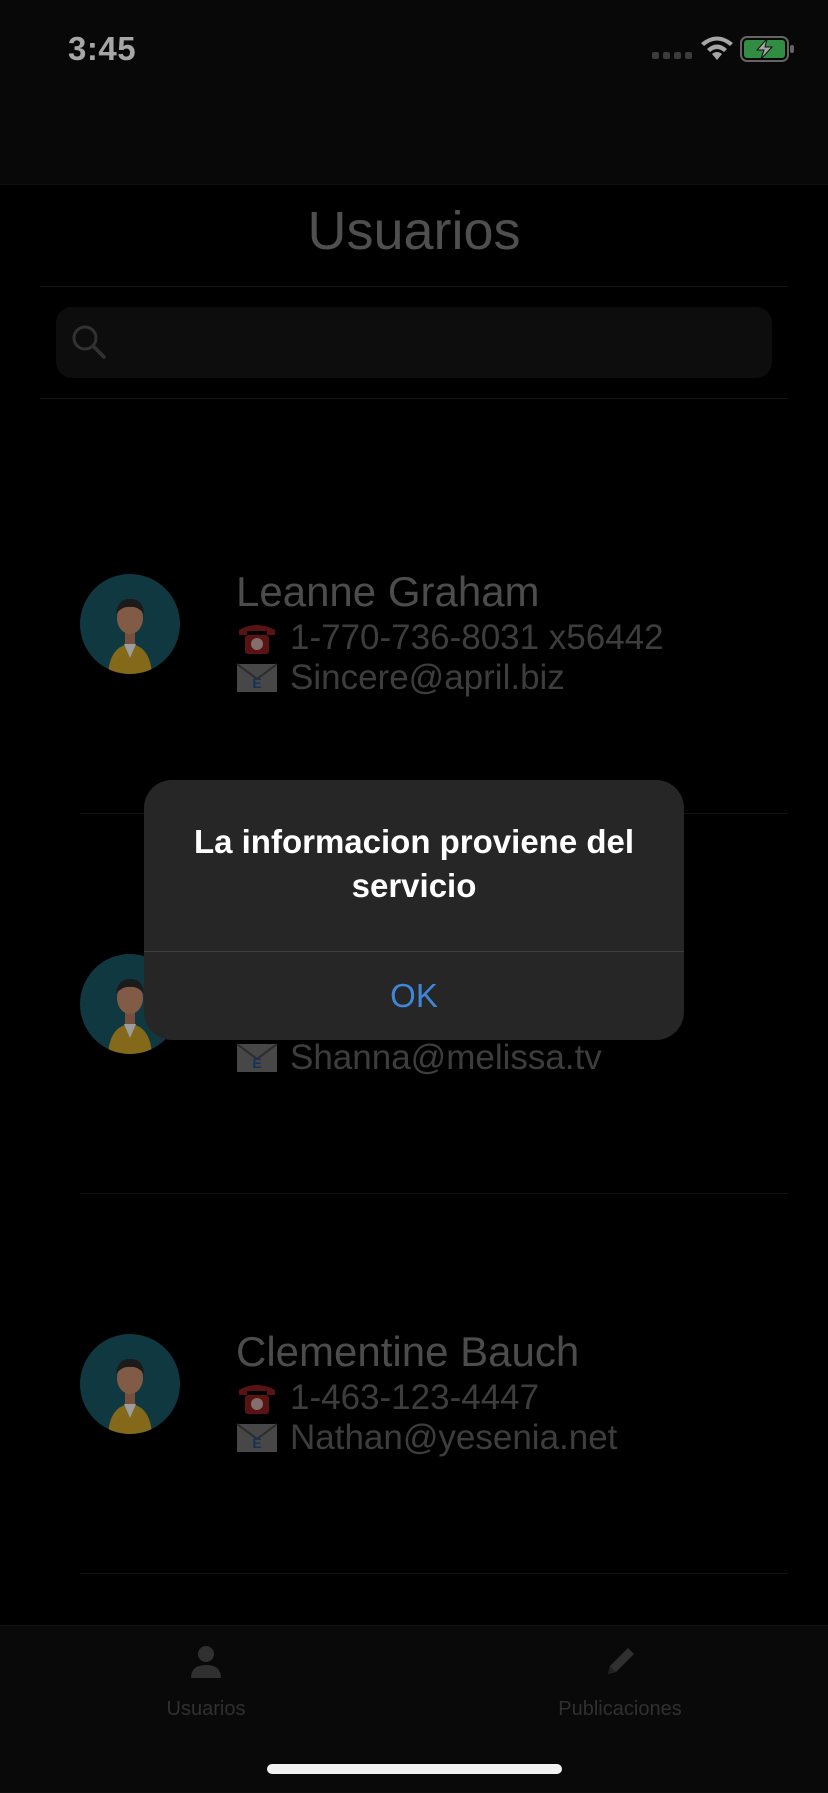  I want to click on ok-button: OK, so click(414, 996).